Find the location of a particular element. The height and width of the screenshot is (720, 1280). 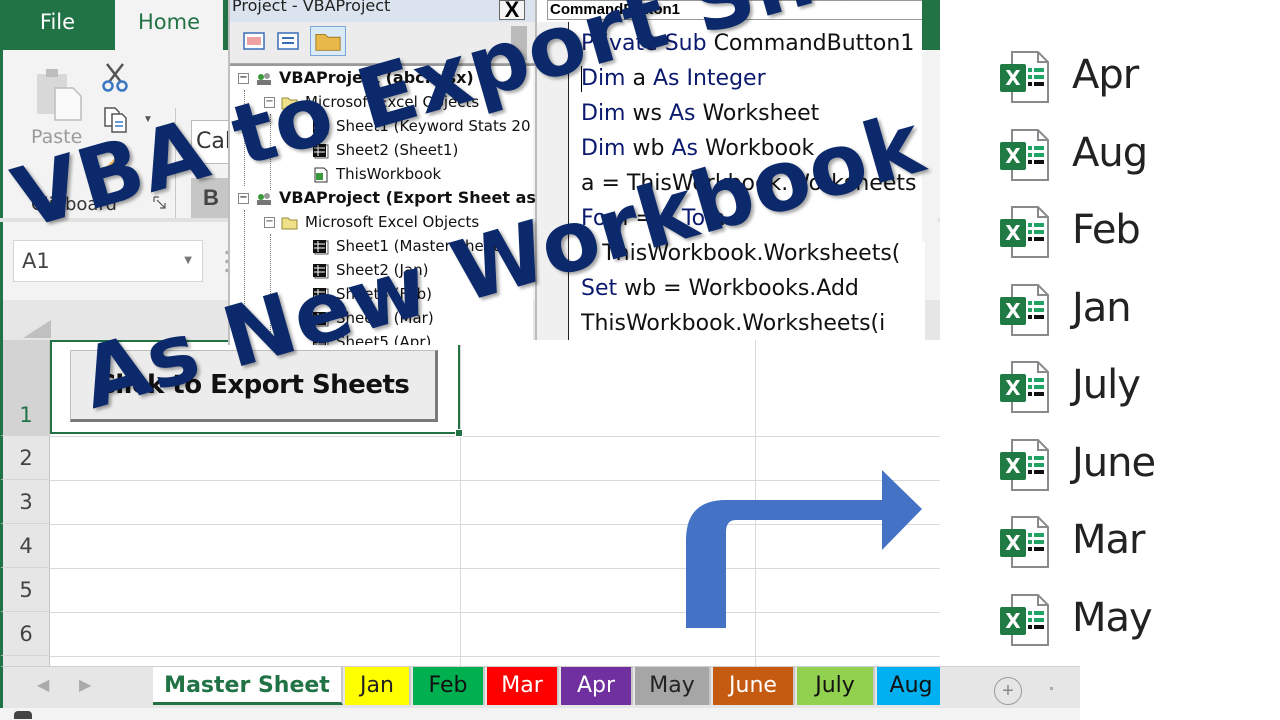

sheet-tab-june: June is located at coordinates (754, 686).